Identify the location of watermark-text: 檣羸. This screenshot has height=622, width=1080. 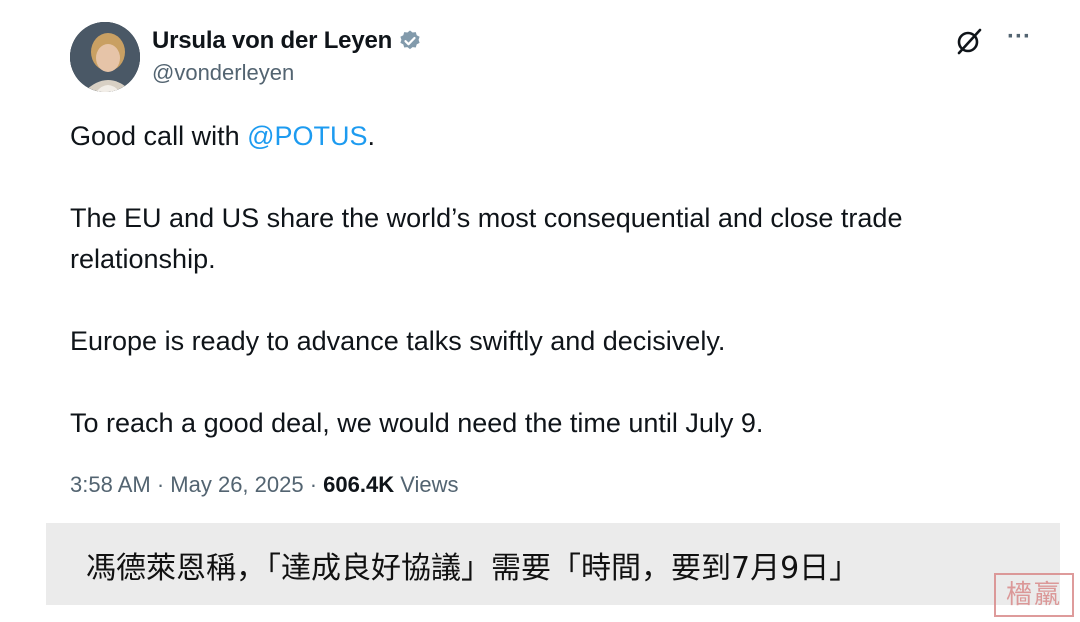
(1033, 595).